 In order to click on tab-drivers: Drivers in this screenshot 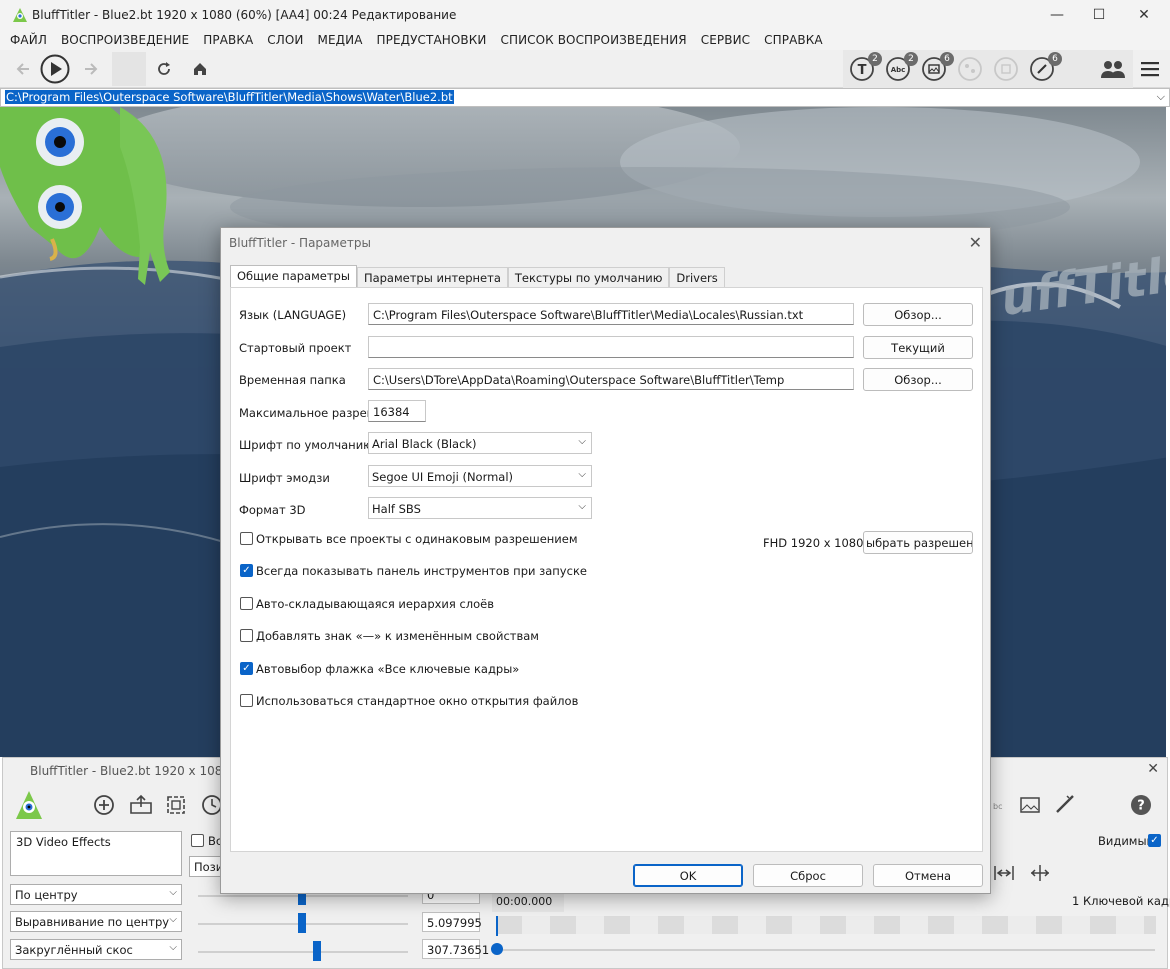, I will do `click(697, 277)`.